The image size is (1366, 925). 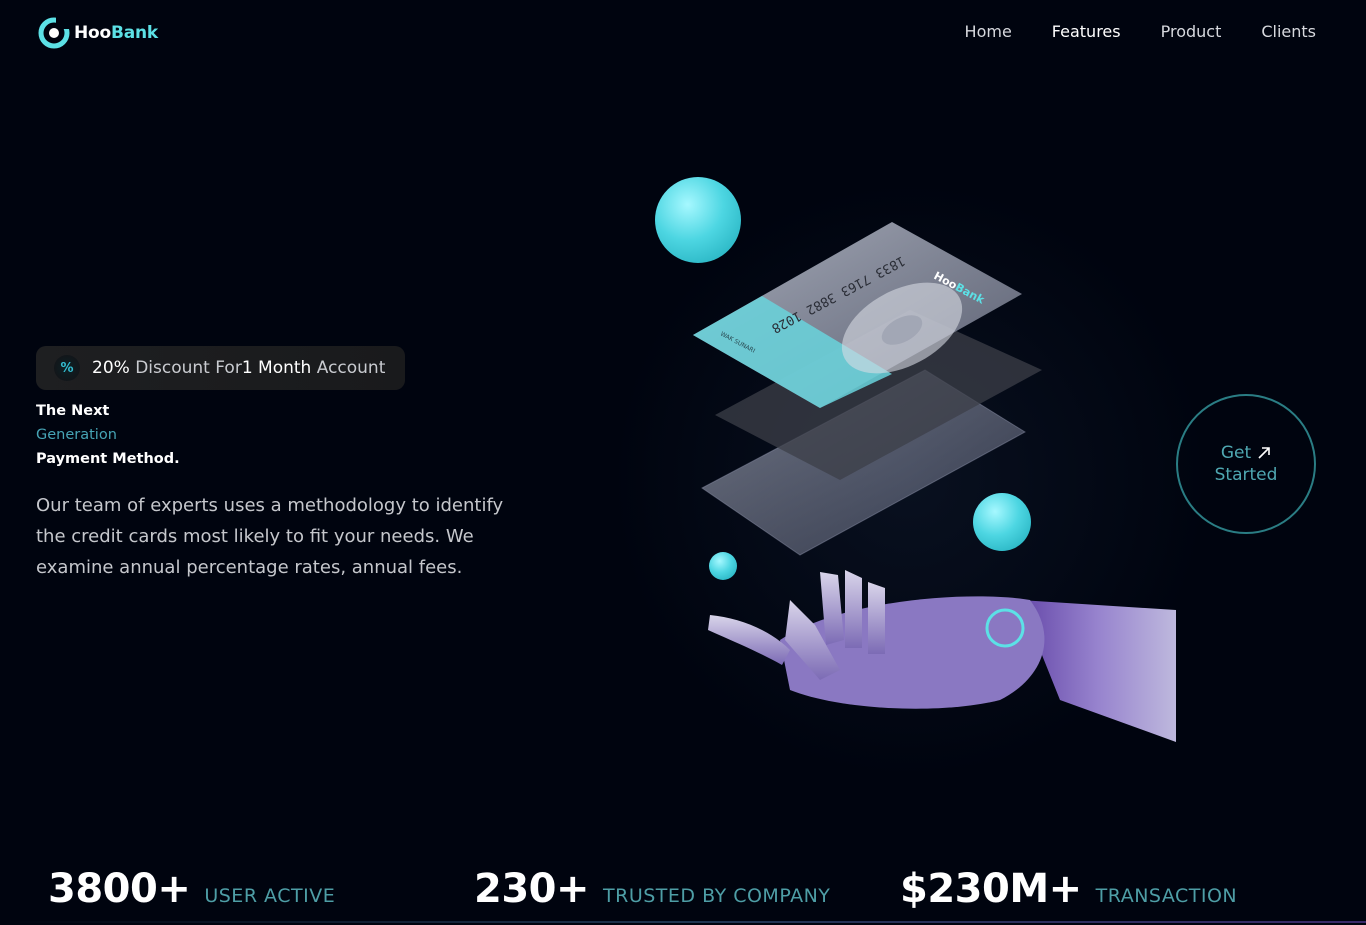 What do you see at coordinates (239, 368) in the screenshot?
I see `discount-text: 20% Discount For1 Month Account` at bounding box center [239, 368].